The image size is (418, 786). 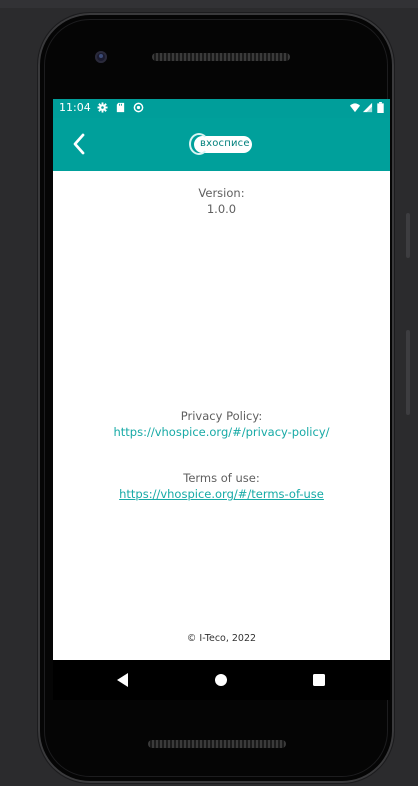 I want to click on nav-back-button, so click(x=123, y=680).